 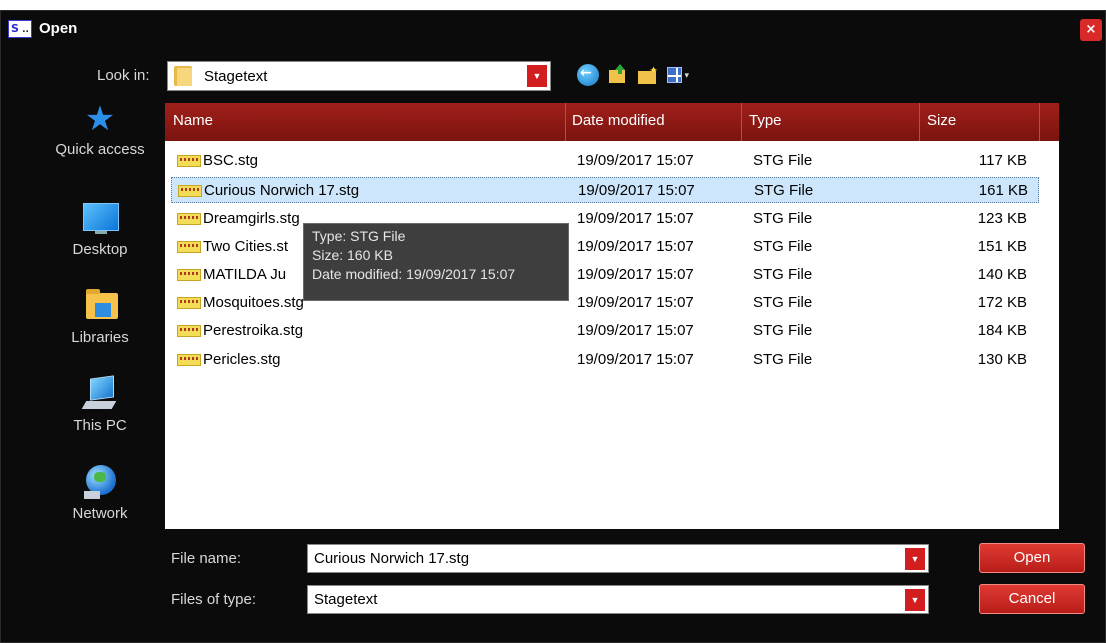 What do you see at coordinates (58, 28) in the screenshot?
I see `dialog-title: Open` at bounding box center [58, 28].